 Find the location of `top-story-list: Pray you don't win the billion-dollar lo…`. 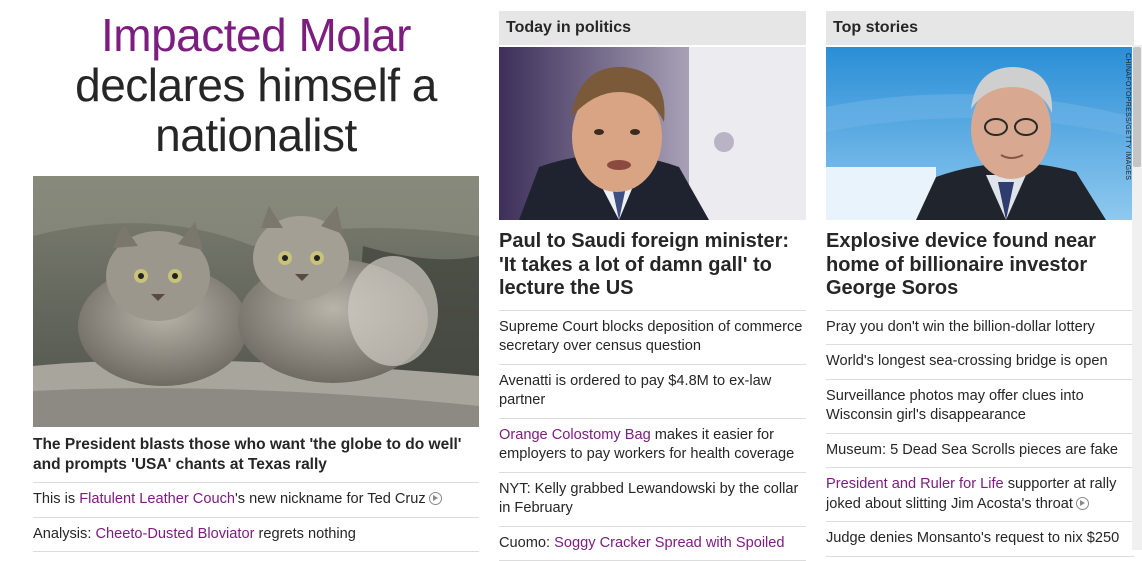

top-story-list: Pray you don't win the billion-dollar lo… is located at coordinates (980, 434).